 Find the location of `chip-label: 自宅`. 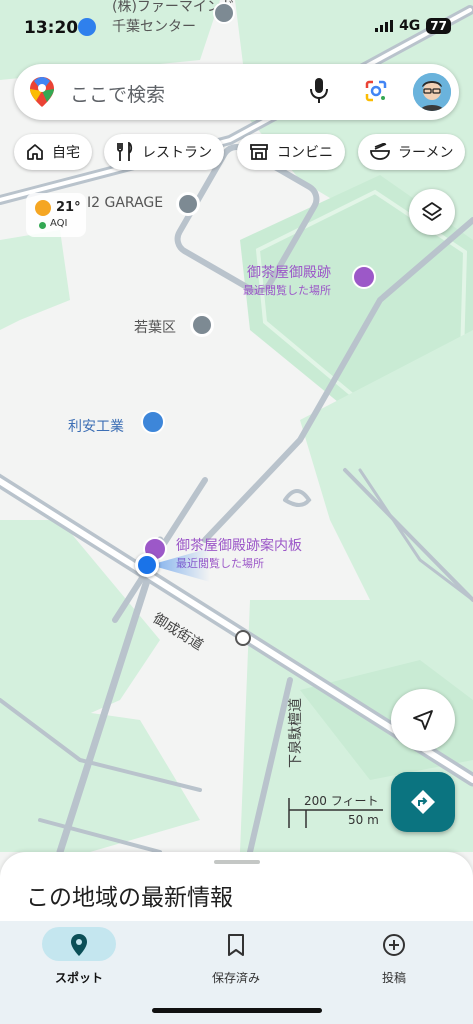

chip-label: 自宅 is located at coordinates (66, 153).